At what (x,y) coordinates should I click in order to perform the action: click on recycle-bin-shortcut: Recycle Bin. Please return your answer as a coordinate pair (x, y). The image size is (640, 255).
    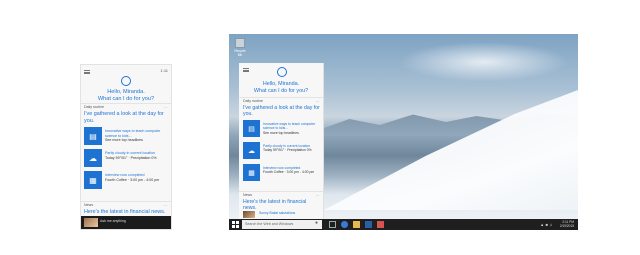
    Looking at the image, I should click on (240, 47).